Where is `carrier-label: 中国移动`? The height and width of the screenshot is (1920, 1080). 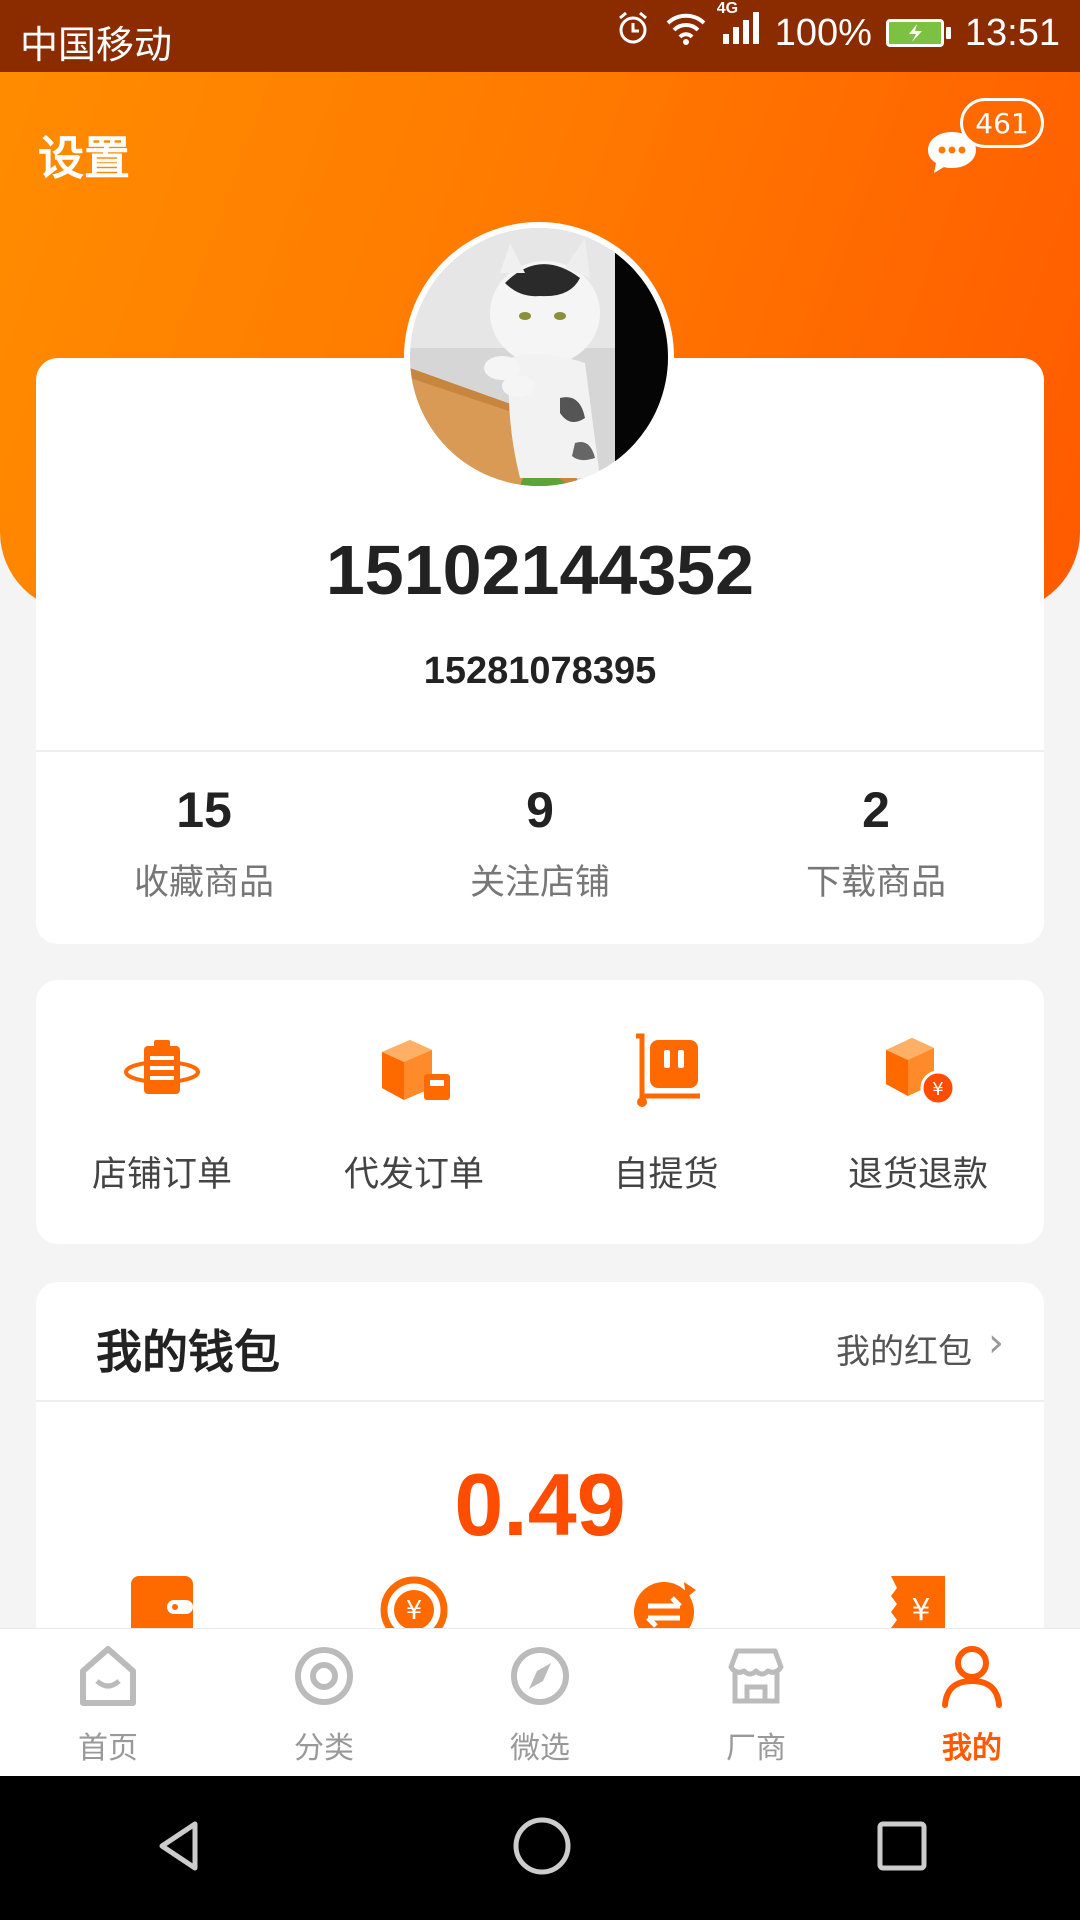 carrier-label: 中国移动 is located at coordinates (96, 46).